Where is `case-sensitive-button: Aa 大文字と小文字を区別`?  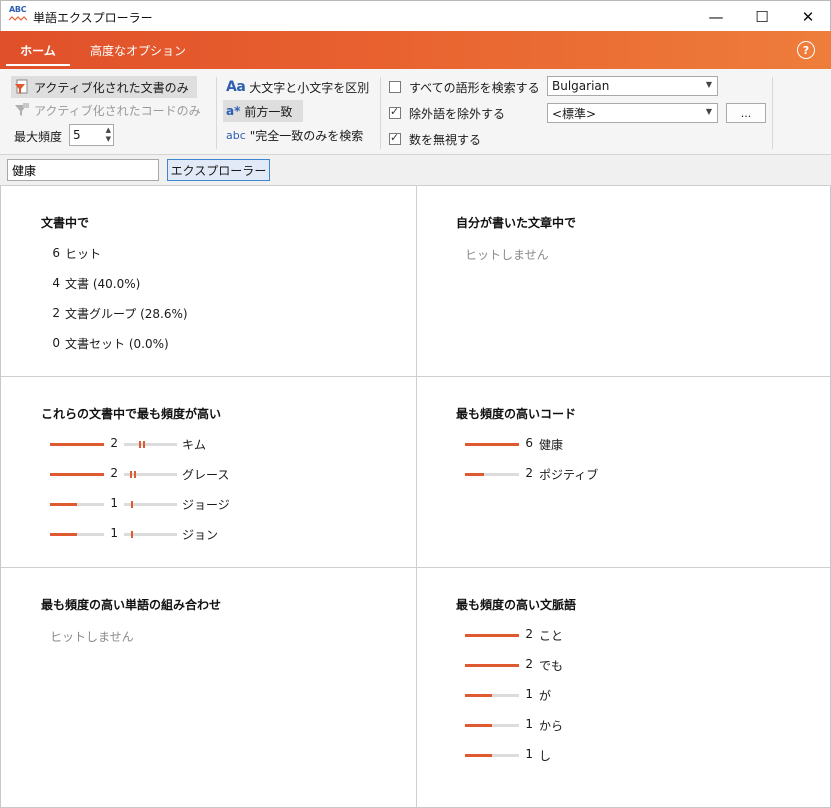 case-sensitive-button: Aa 大文字と小文字を区別 is located at coordinates (297, 87).